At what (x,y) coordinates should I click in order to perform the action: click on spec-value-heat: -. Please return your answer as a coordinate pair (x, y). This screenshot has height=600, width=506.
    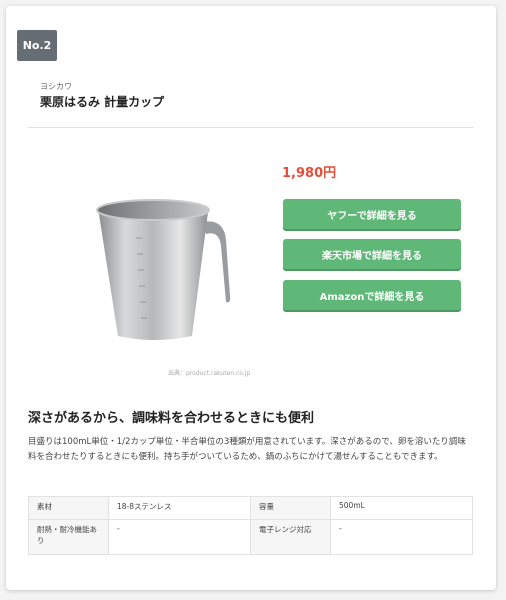
    Looking at the image, I should click on (179, 537).